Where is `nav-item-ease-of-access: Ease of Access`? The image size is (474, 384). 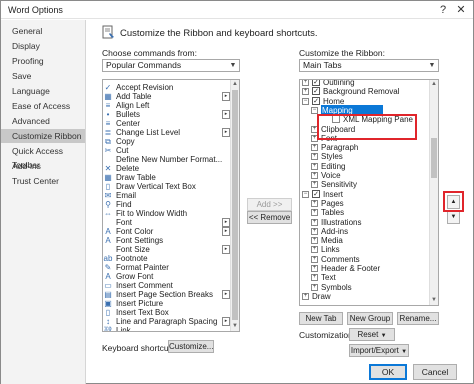
nav-item-ease-of-access: Ease of Access is located at coordinates (43, 106).